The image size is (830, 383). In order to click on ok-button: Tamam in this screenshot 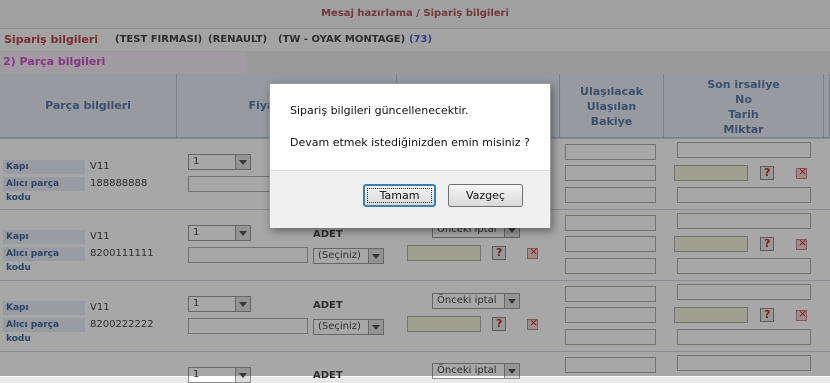, I will do `click(399, 195)`.